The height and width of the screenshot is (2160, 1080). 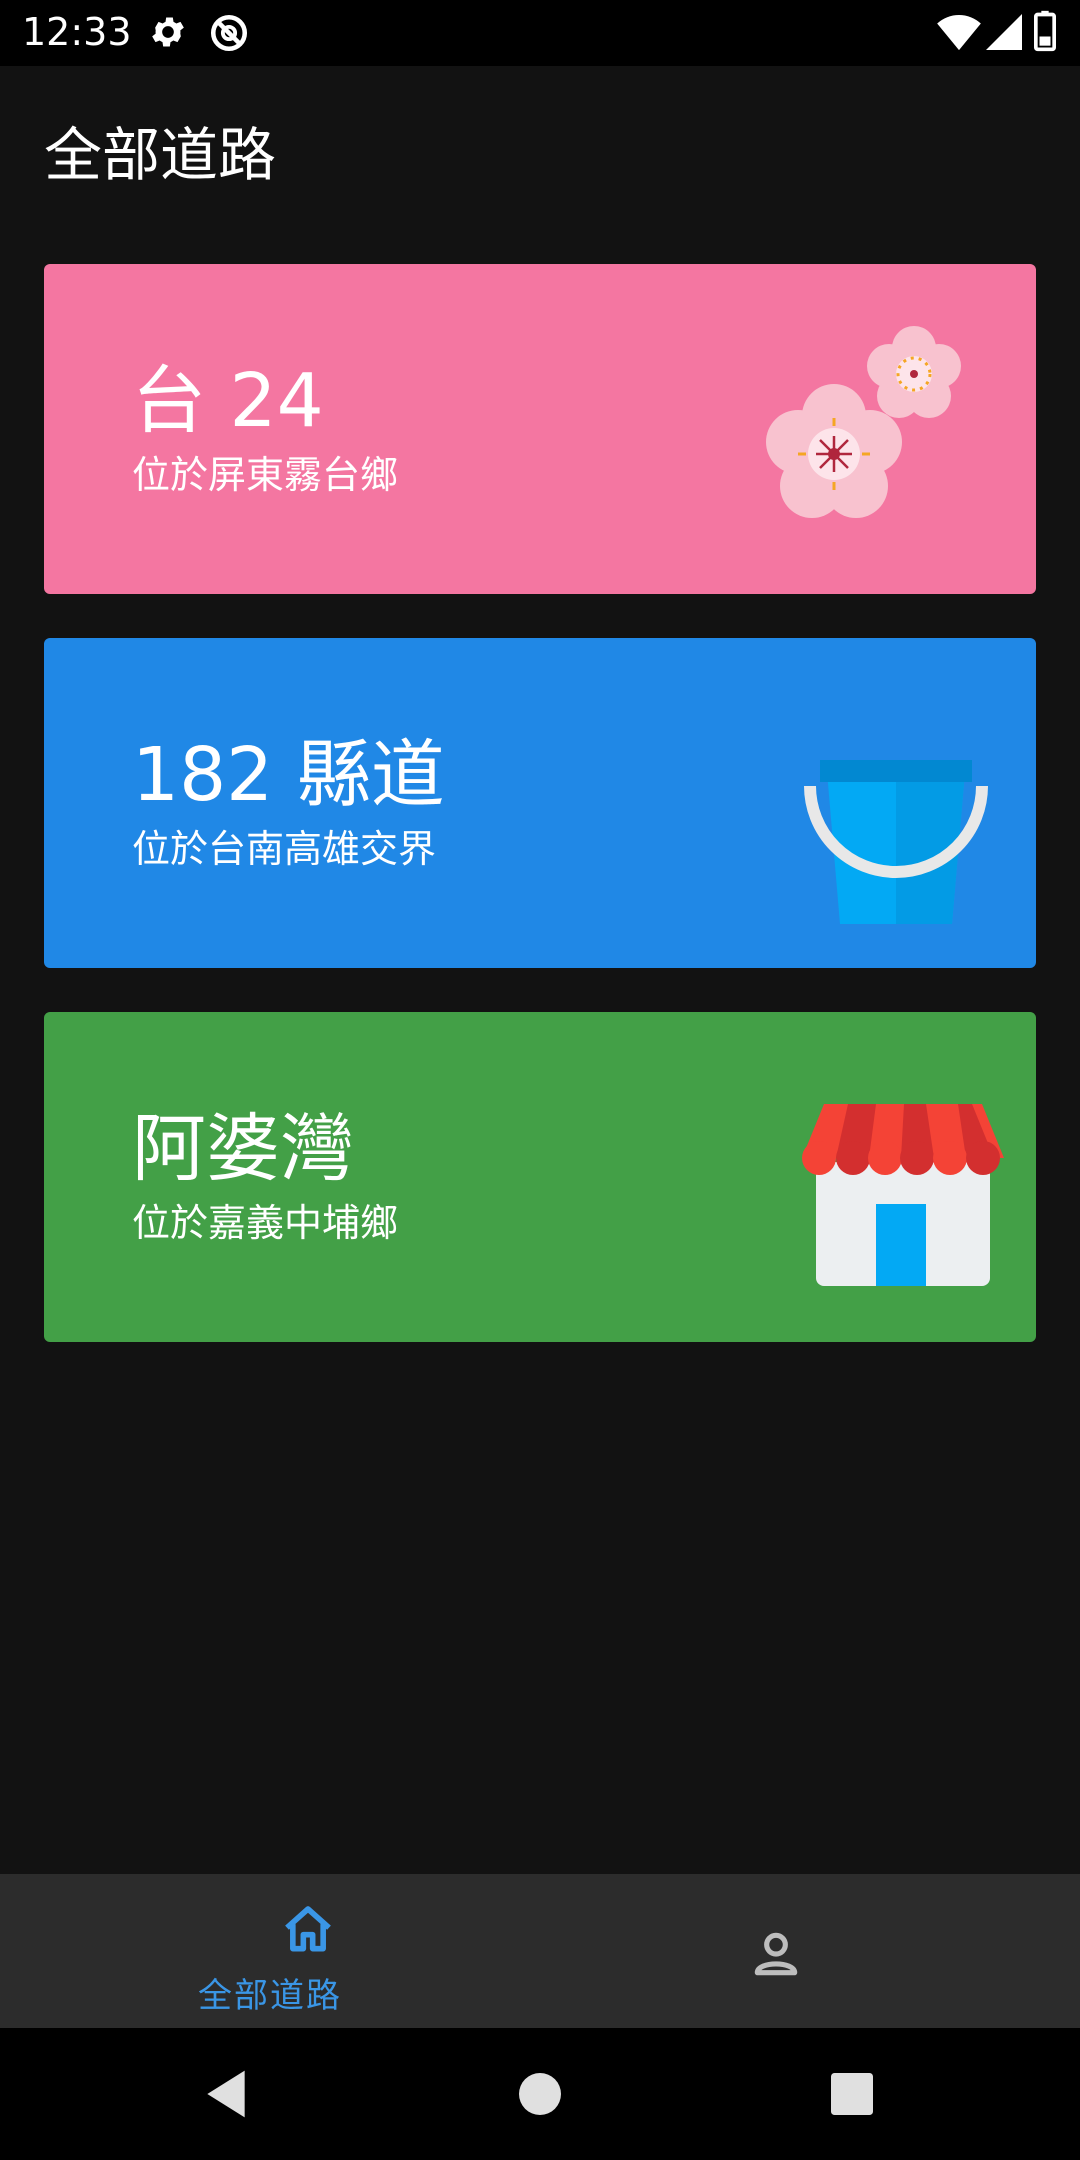 What do you see at coordinates (903, 1195) in the screenshot?
I see `store-icon` at bounding box center [903, 1195].